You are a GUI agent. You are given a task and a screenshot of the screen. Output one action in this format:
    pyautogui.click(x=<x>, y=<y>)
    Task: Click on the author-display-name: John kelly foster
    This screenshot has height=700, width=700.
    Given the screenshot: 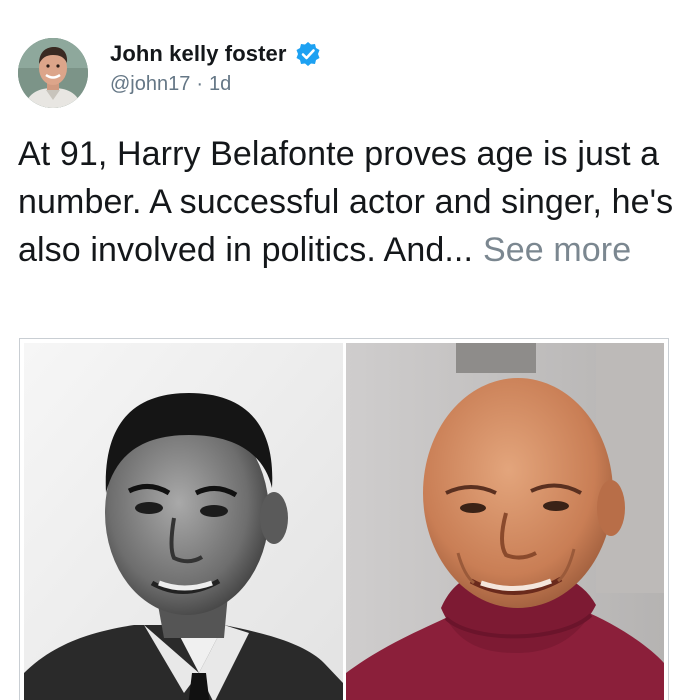 What is the action you would take?
    pyautogui.click(x=198, y=54)
    